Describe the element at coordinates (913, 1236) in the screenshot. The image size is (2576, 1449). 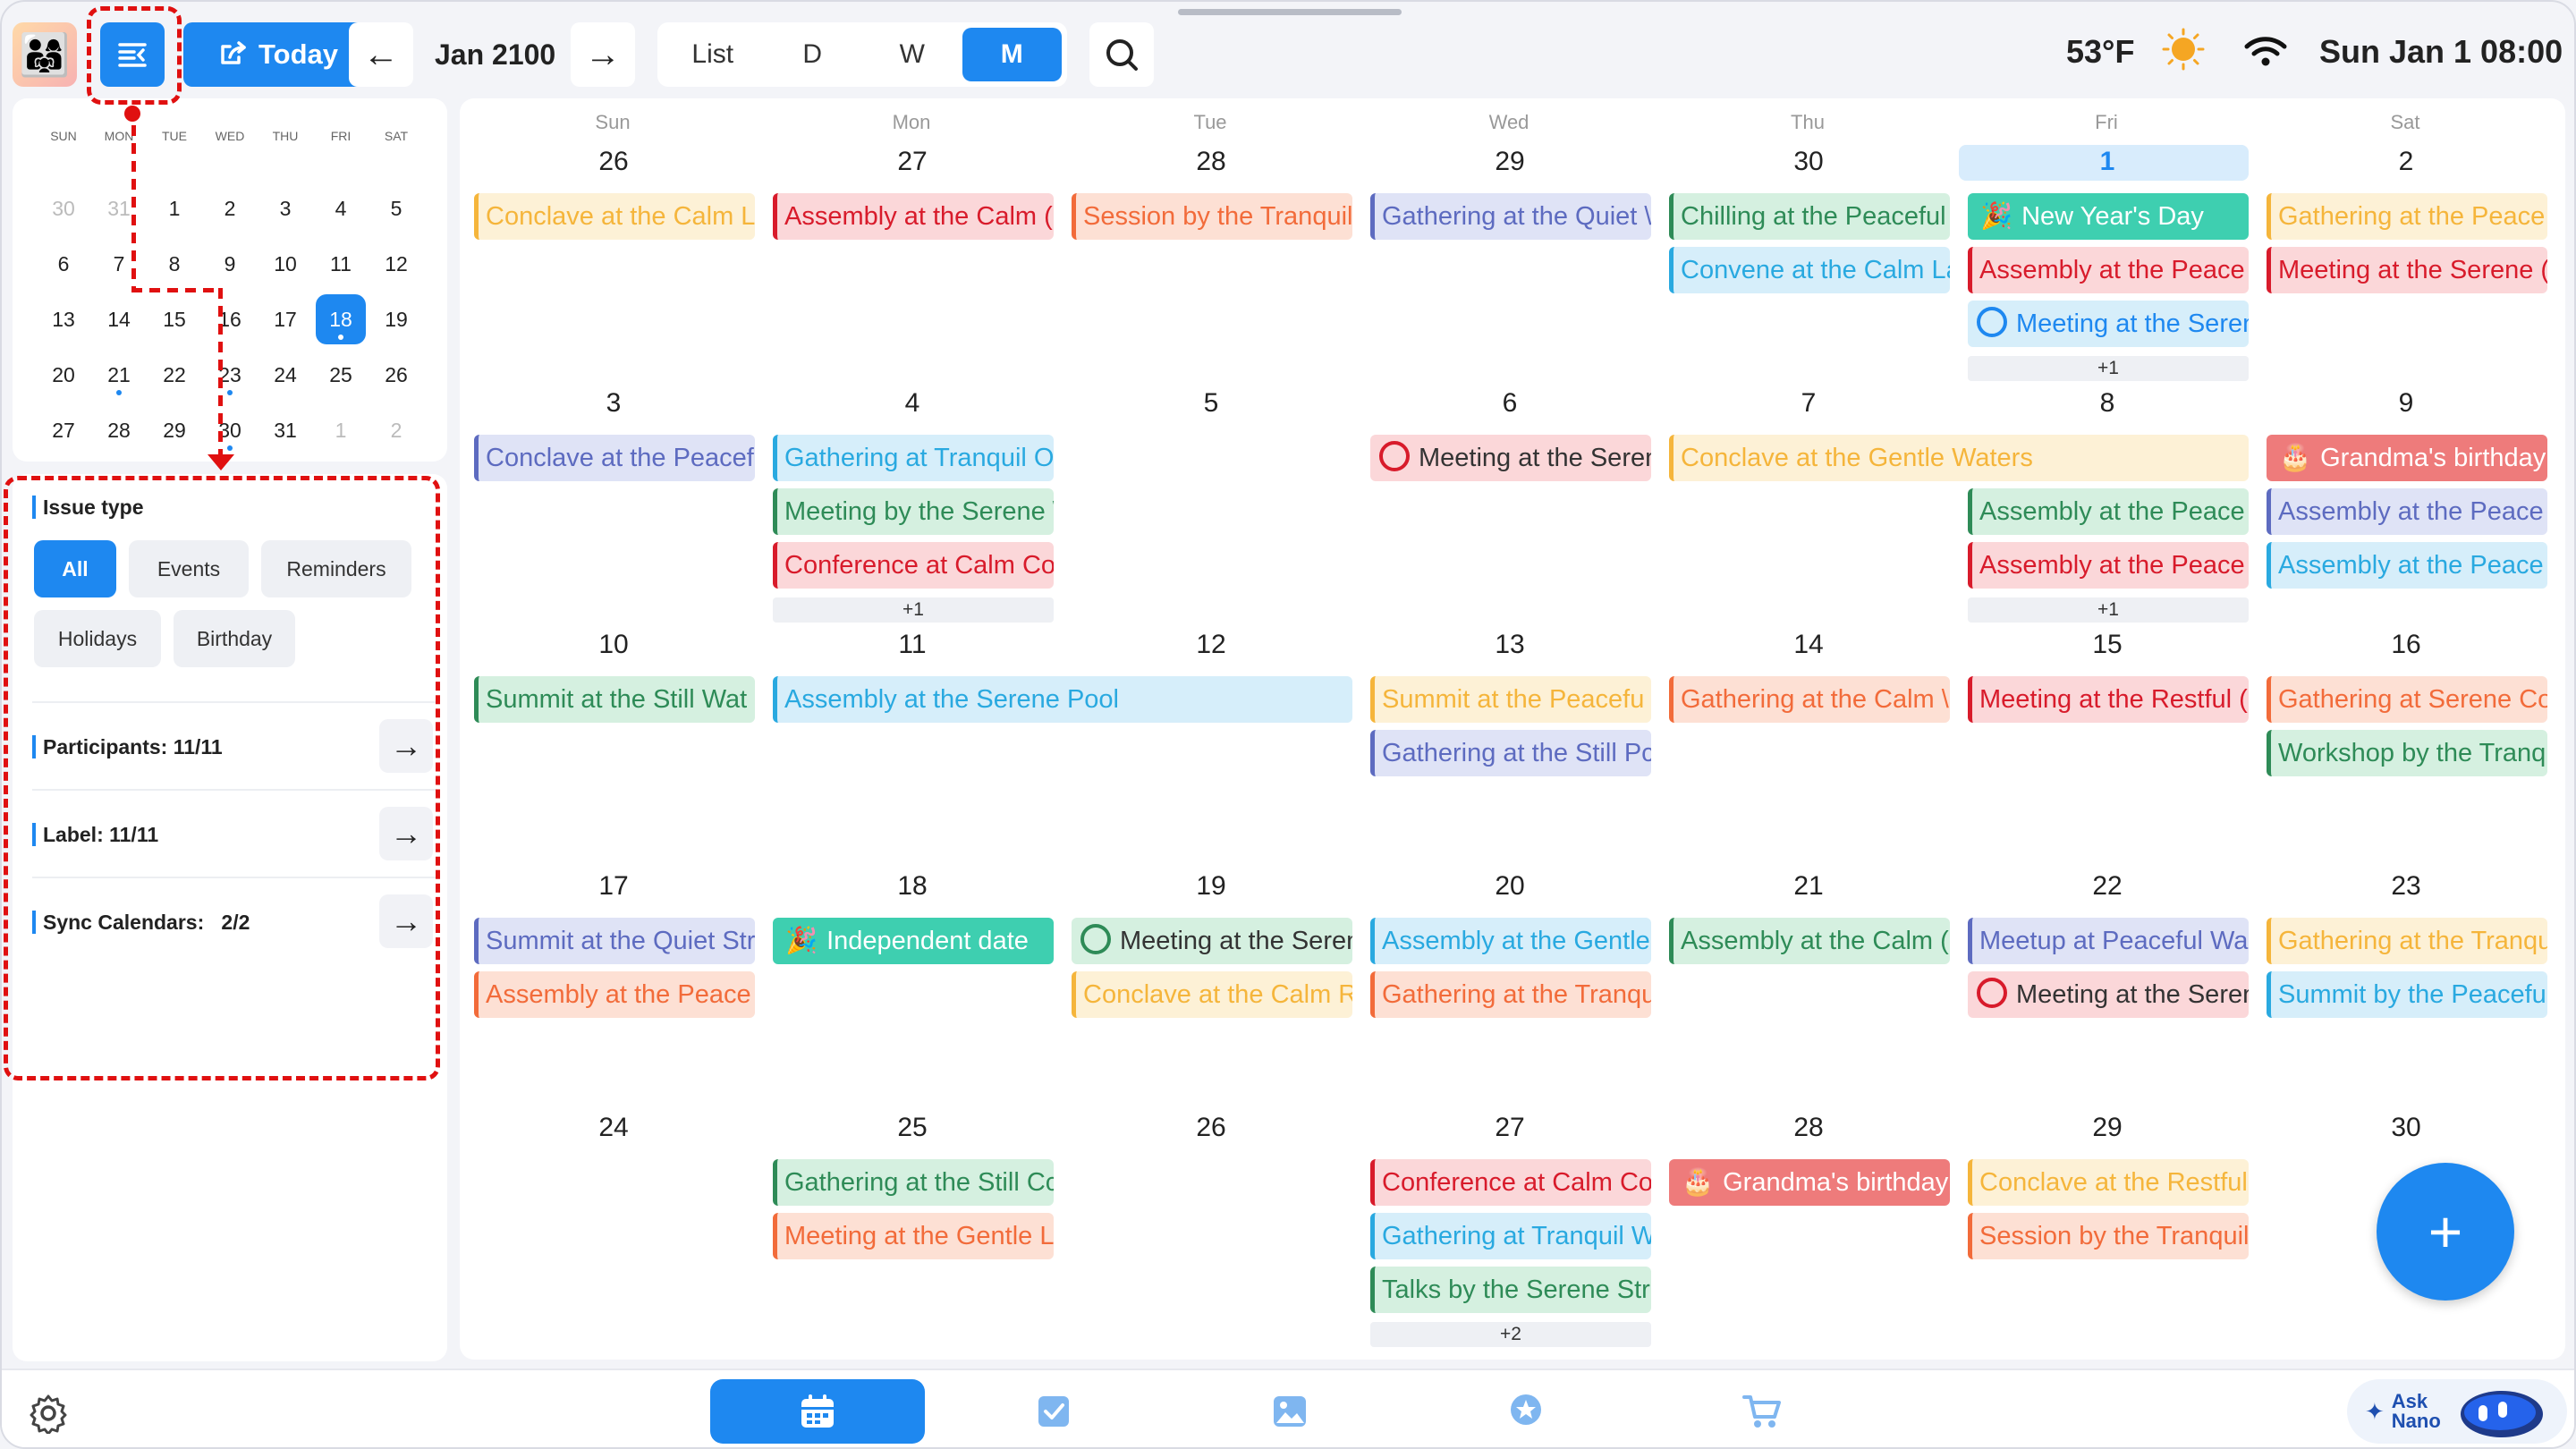
I see `calendar-event: Meeting at the Gentle L` at that location.